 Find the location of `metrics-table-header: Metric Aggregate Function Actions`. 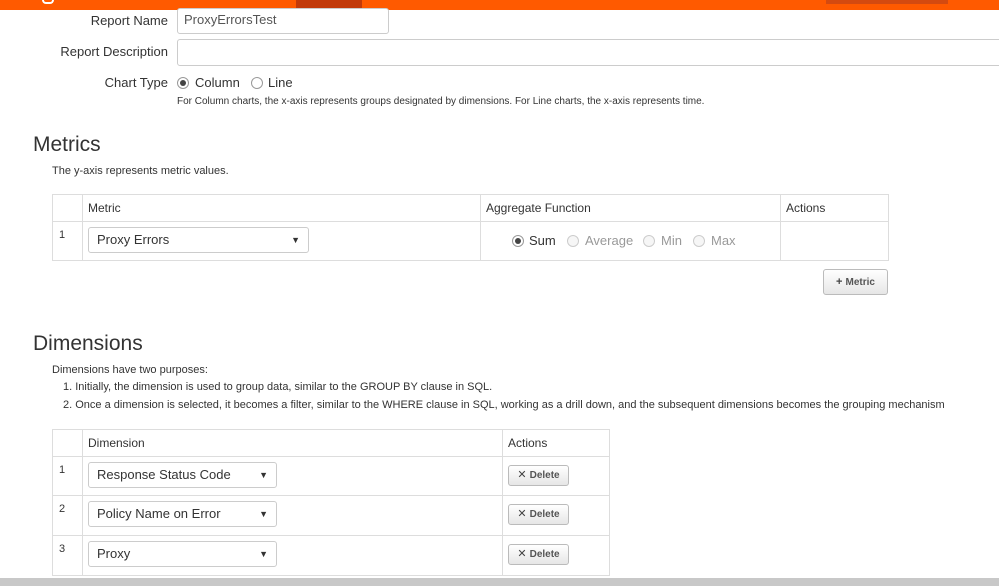

metrics-table-header: Metric Aggregate Function Actions is located at coordinates (470, 208).